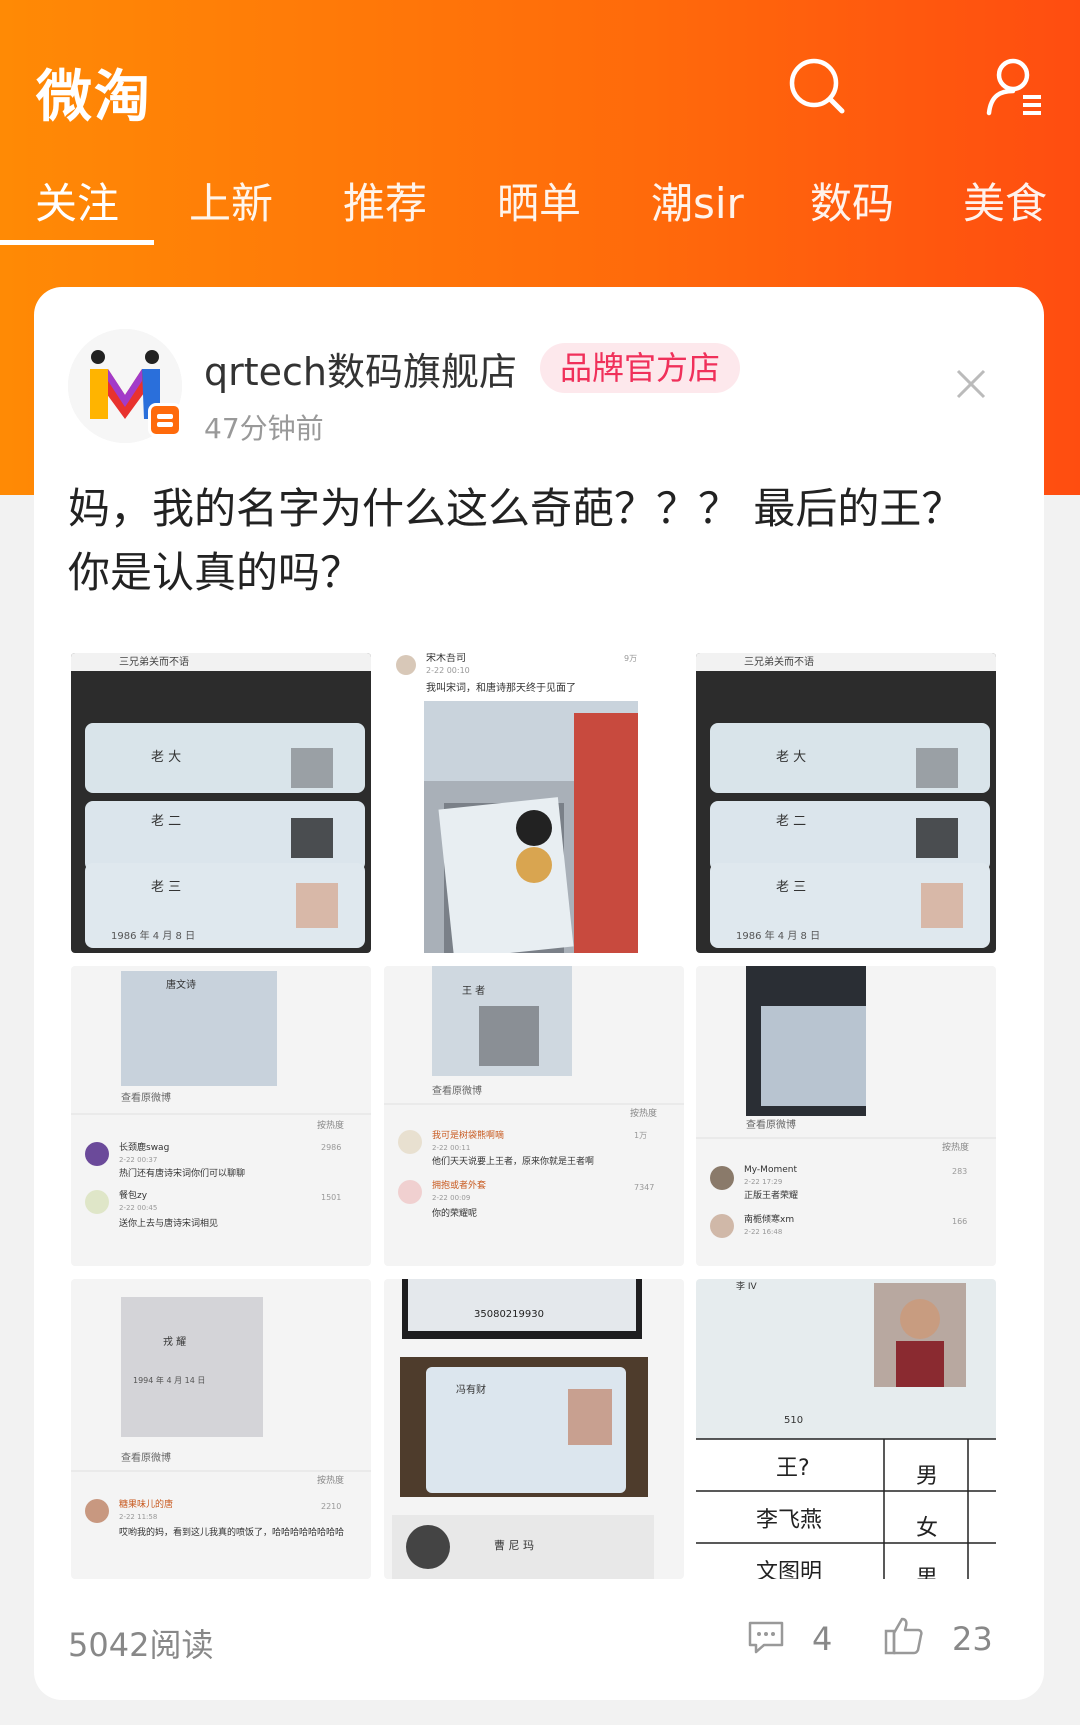 The height and width of the screenshot is (1725, 1080). Describe the element at coordinates (451, 1198) in the screenshot. I see `comment-time-2: 2-22 00:09` at that location.